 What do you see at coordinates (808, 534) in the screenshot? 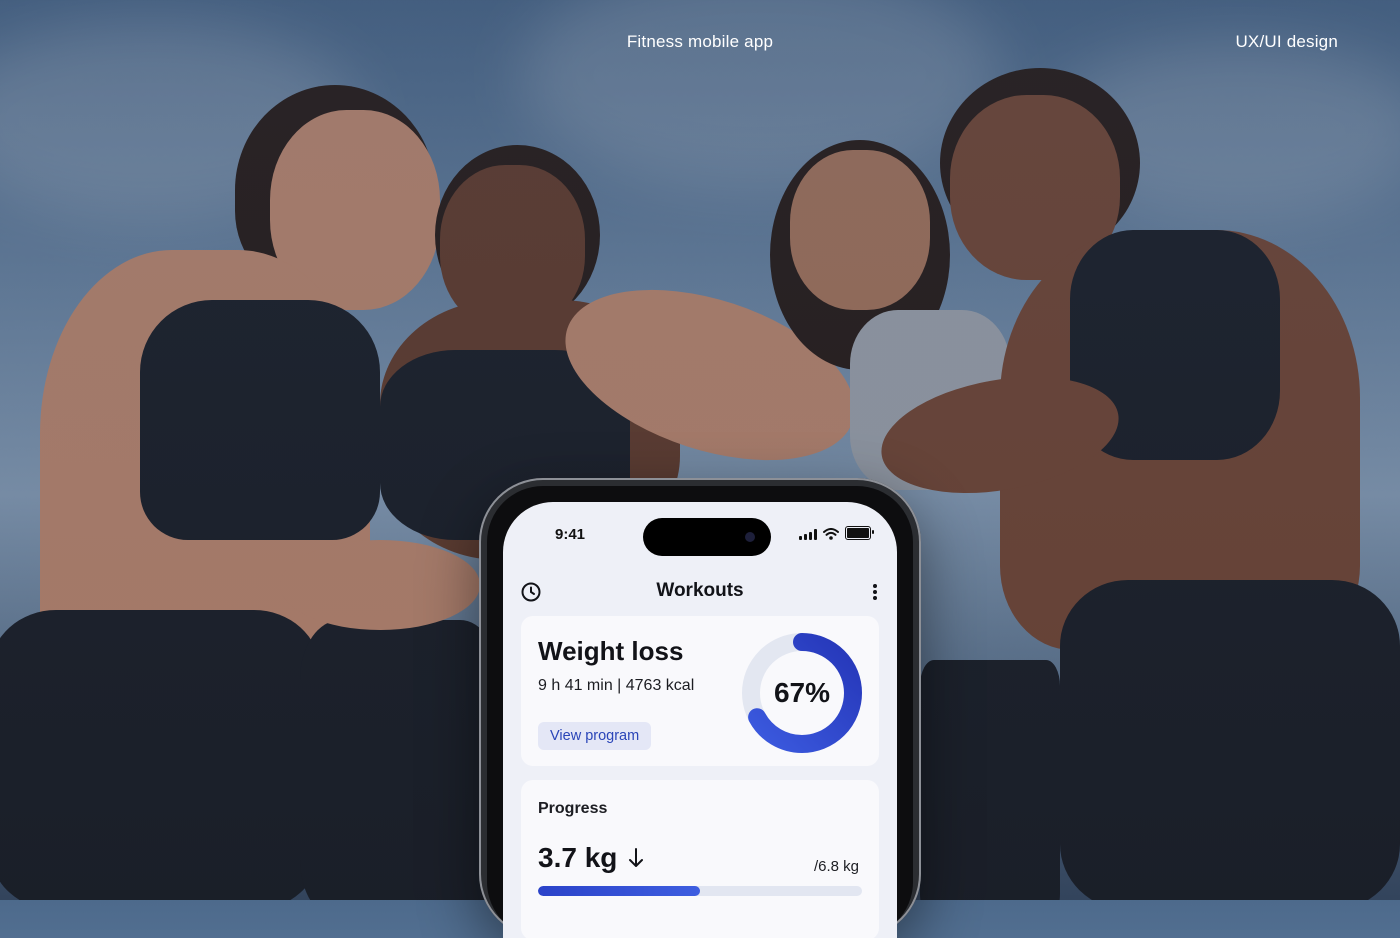
I see `cellular-signal-icon` at bounding box center [808, 534].